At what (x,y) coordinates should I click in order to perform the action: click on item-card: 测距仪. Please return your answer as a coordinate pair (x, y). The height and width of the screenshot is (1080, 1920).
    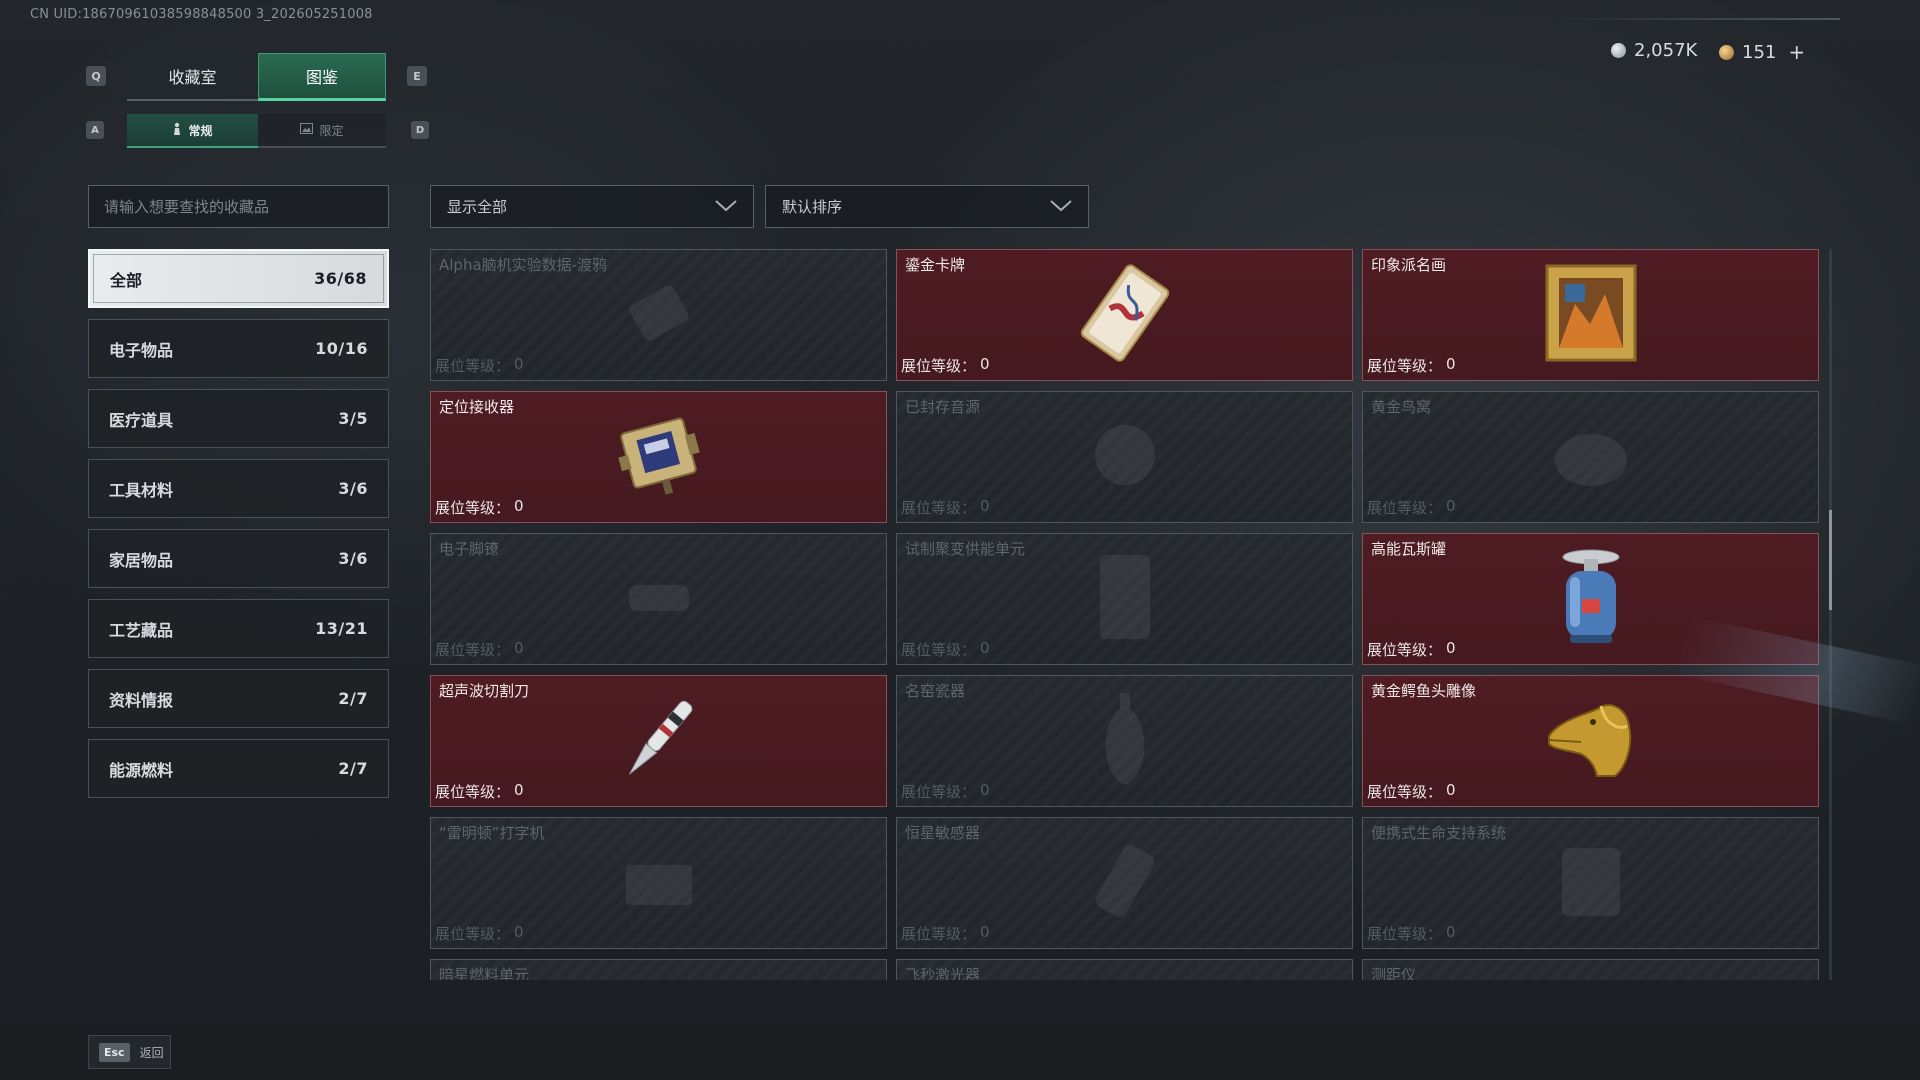
    Looking at the image, I should click on (1590, 969).